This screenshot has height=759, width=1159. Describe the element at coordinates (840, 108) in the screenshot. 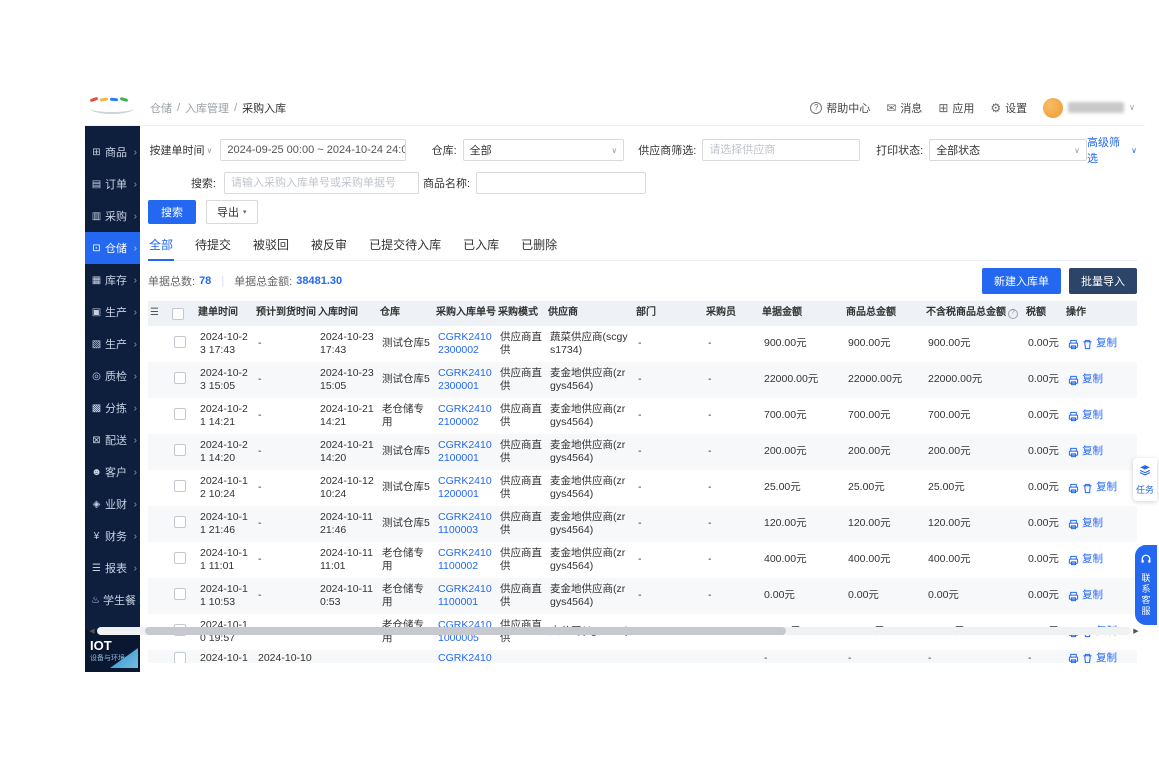

I see `help-center-button: ? 帮助中心` at that location.